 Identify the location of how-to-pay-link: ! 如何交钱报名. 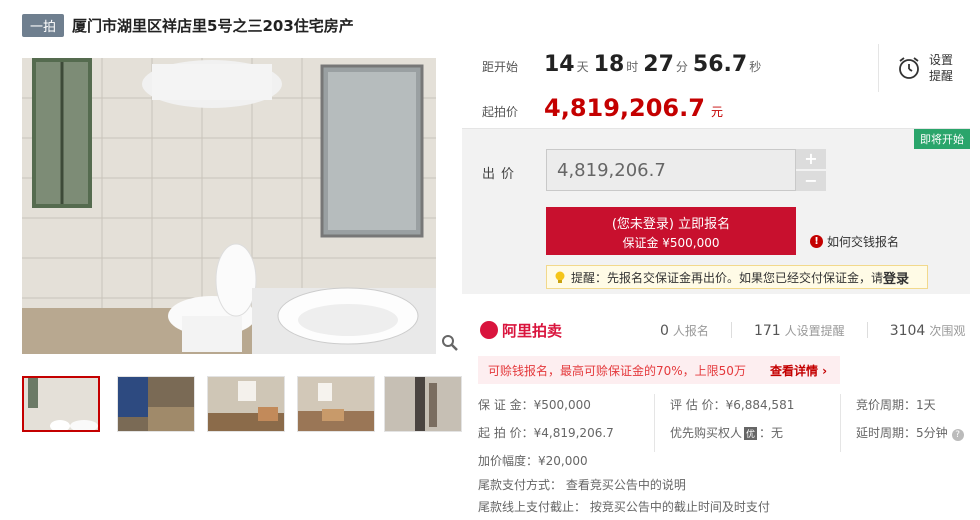
(854, 241).